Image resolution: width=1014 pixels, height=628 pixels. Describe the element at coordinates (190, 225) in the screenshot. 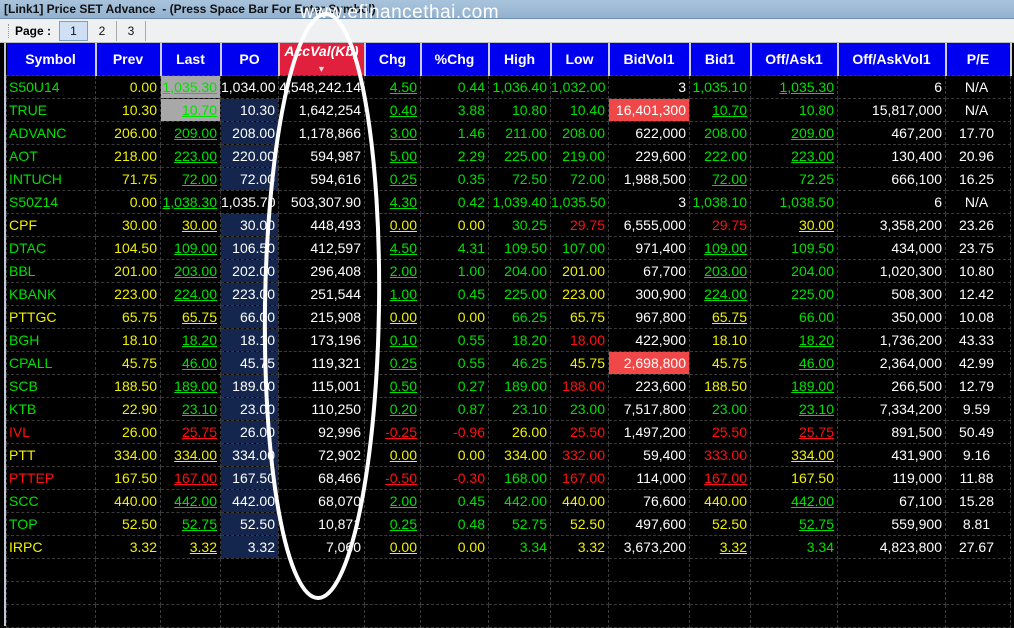

I see `cell-last: 30.00` at that location.